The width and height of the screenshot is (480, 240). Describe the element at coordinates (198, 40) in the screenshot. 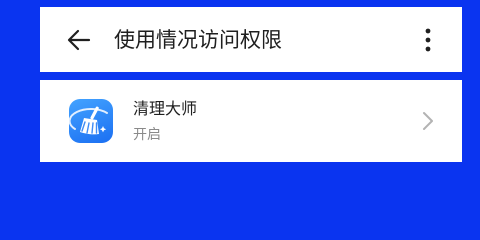

I see `page-title: 使用情况访问权限` at that location.